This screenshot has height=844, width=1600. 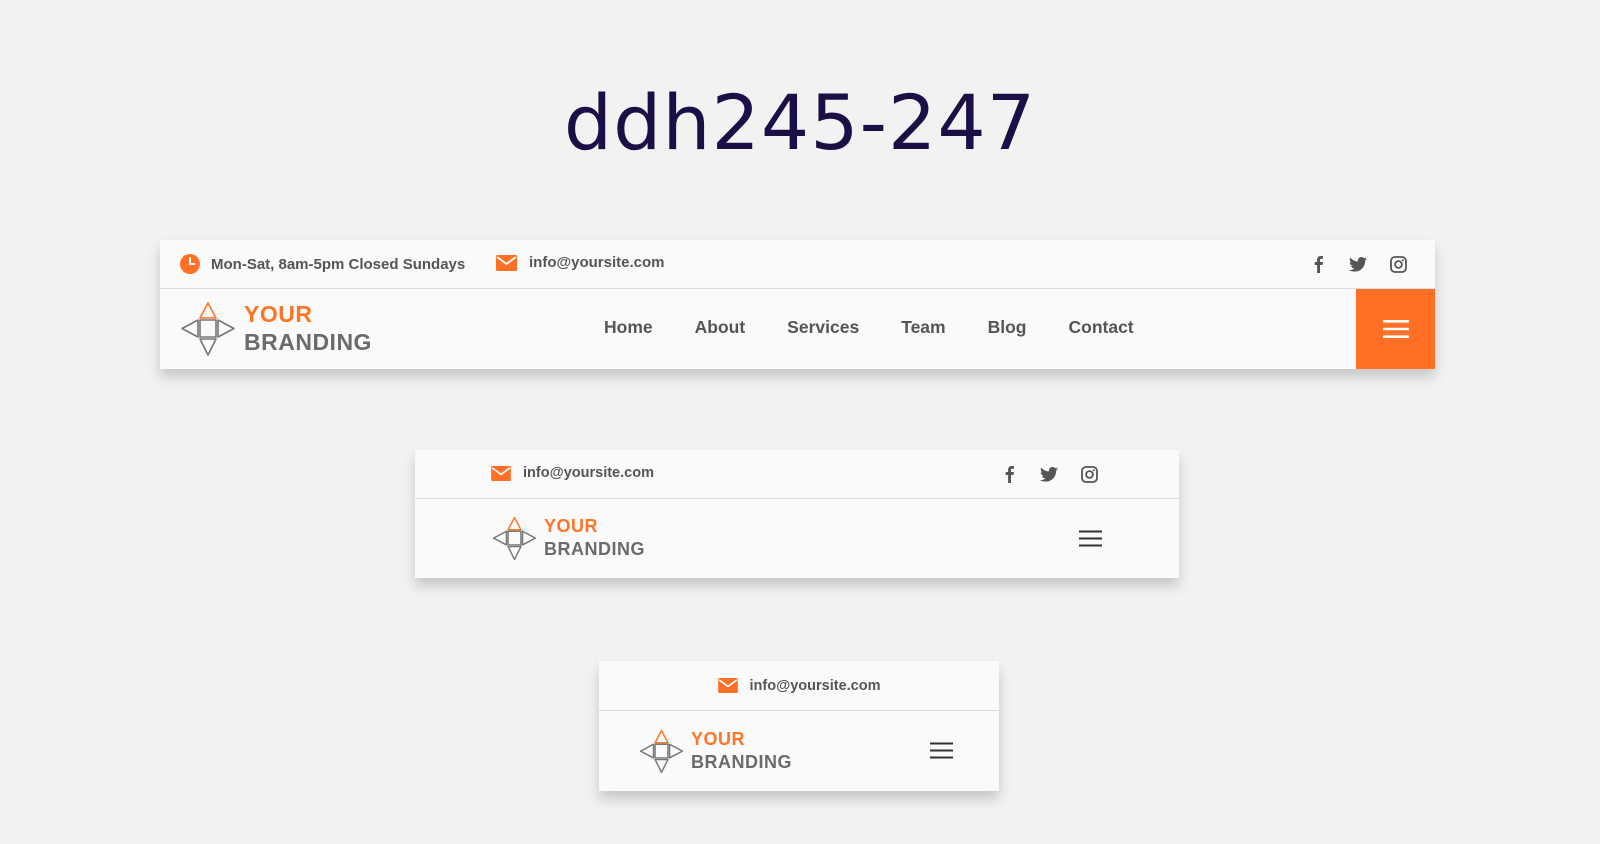 What do you see at coordinates (628, 327) in the screenshot?
I see `nav-home: Home` at bounding box center [628, 327].